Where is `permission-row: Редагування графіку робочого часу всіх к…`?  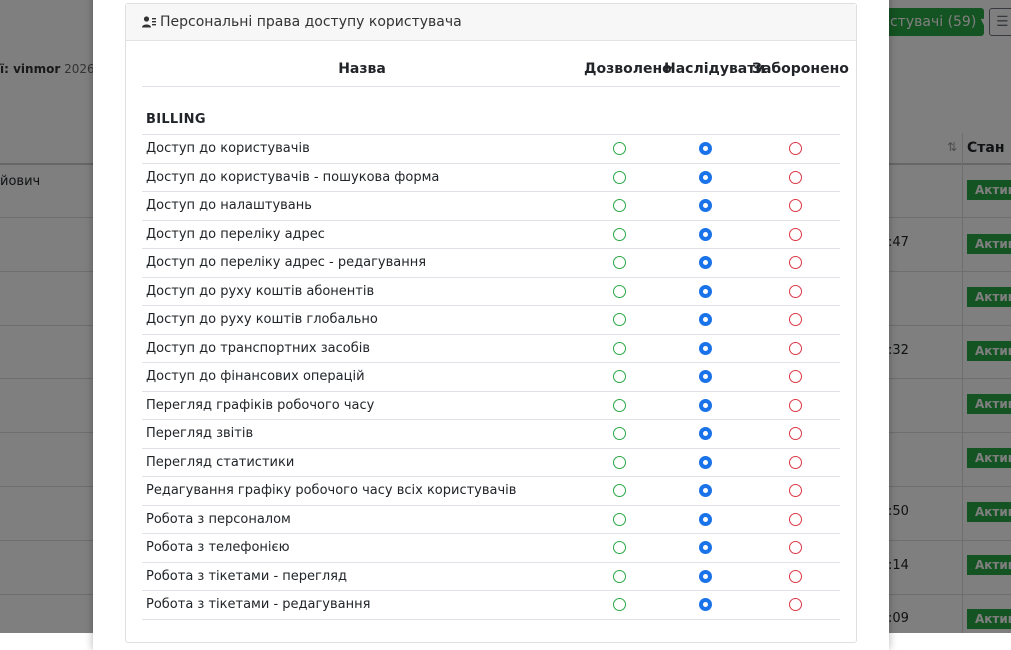
permission-row: Редагування графіку робочого часу всіх к… is located at coordinates (491, 491).